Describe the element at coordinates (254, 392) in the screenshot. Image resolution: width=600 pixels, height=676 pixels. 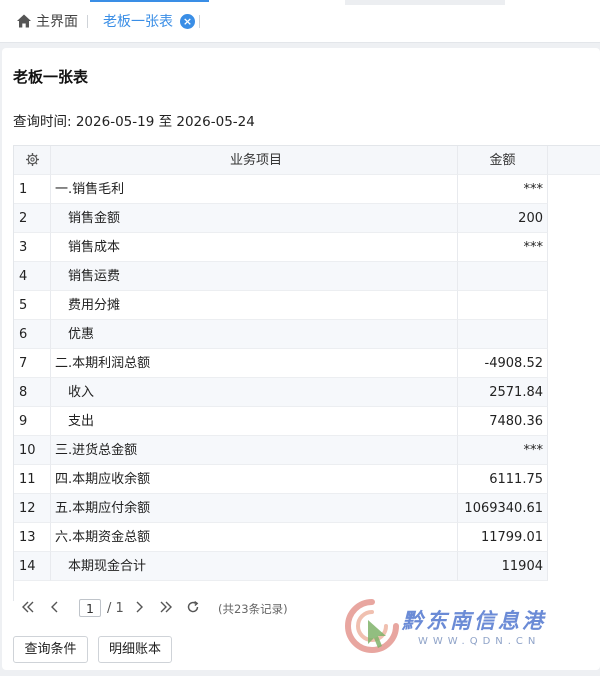
I see `row-item: 收入` at that location.